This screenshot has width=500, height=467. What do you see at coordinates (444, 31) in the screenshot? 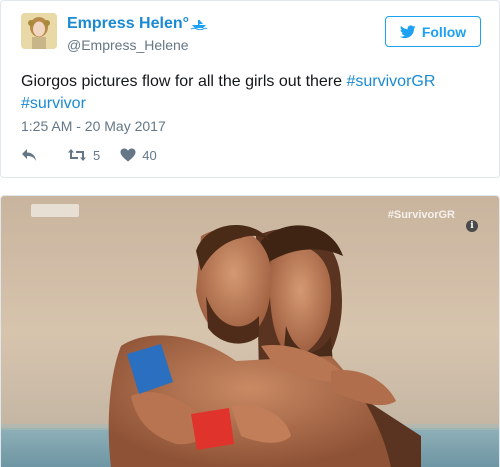
I see `follow-label: Follow` at bounding box center [444, 31].